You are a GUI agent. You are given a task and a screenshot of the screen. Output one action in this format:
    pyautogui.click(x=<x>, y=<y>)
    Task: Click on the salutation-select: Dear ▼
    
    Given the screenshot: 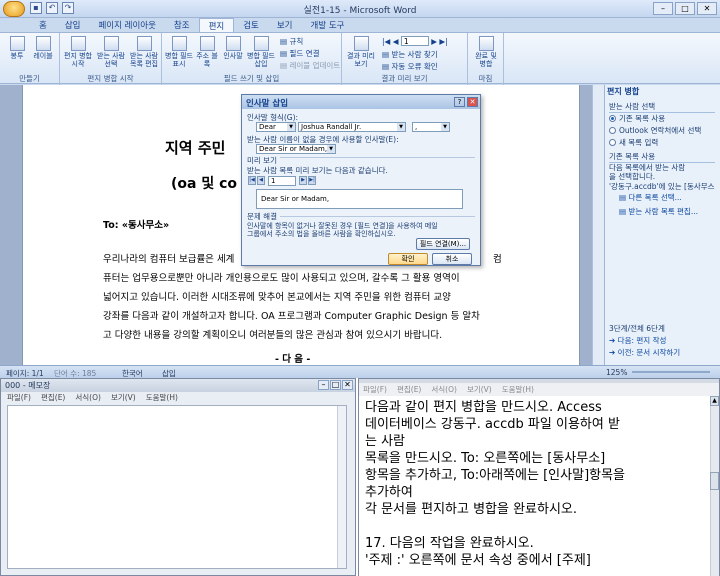 What is the action you would take?
    pyautogui.click(x=276, y=127)
    